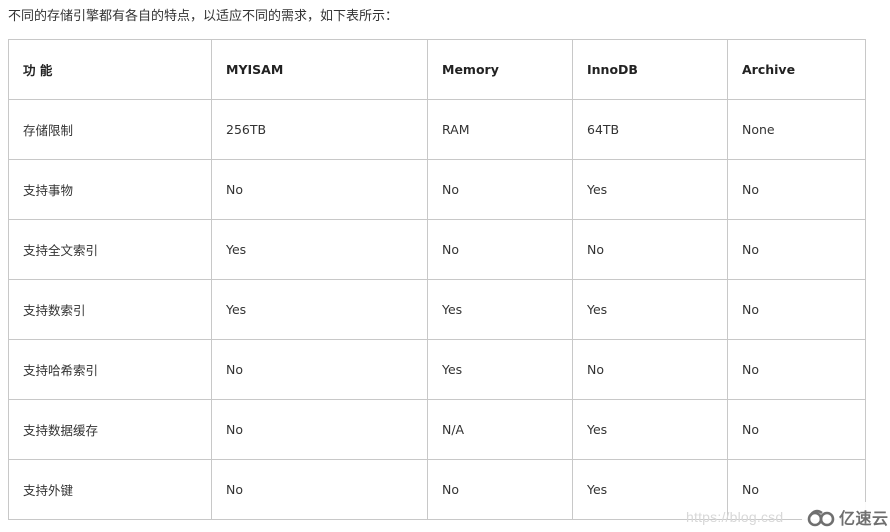  I want to click on table-row: 存储限制 256TB RAM 64TB None, so click(437, 129).